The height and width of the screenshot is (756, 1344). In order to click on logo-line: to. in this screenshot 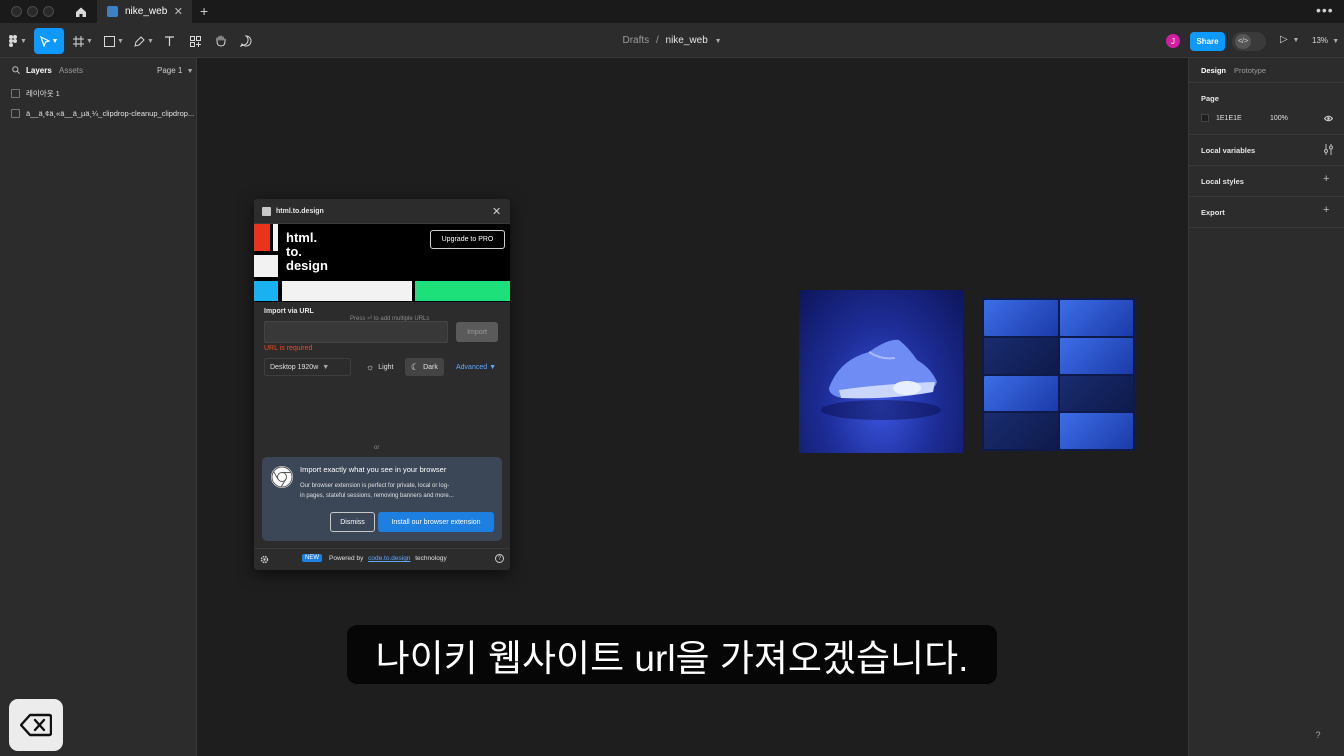, I will do `click(294, 251)`.